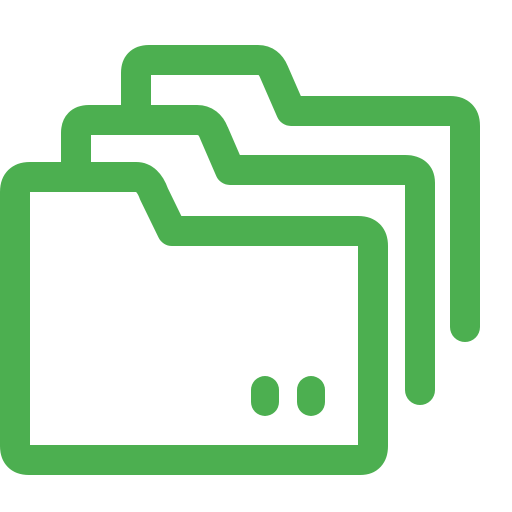 The width and height of the screenshot is (512, 512). What do you see at coordinates (311, 396) in the screenshot?
I see `indicator-dot-right` at bounding box center [311, 396].